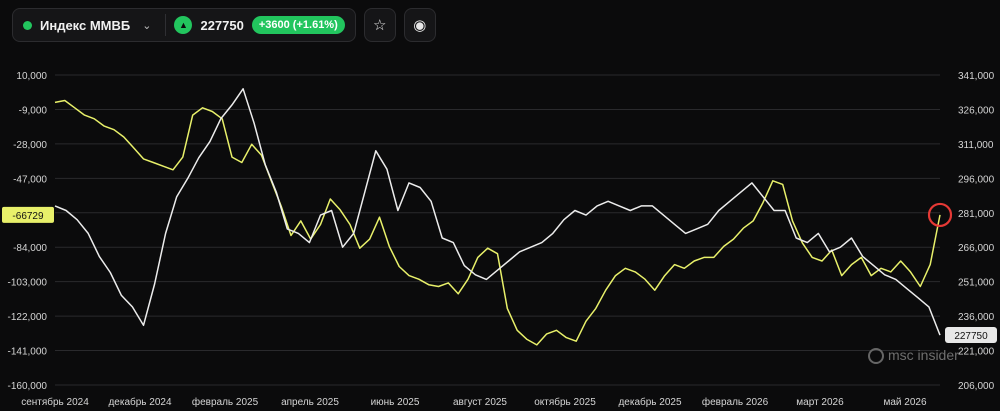 This screenshot has height=411, width=1000. I want to click on right-axis-tick: 311,000, so click(976, 145).